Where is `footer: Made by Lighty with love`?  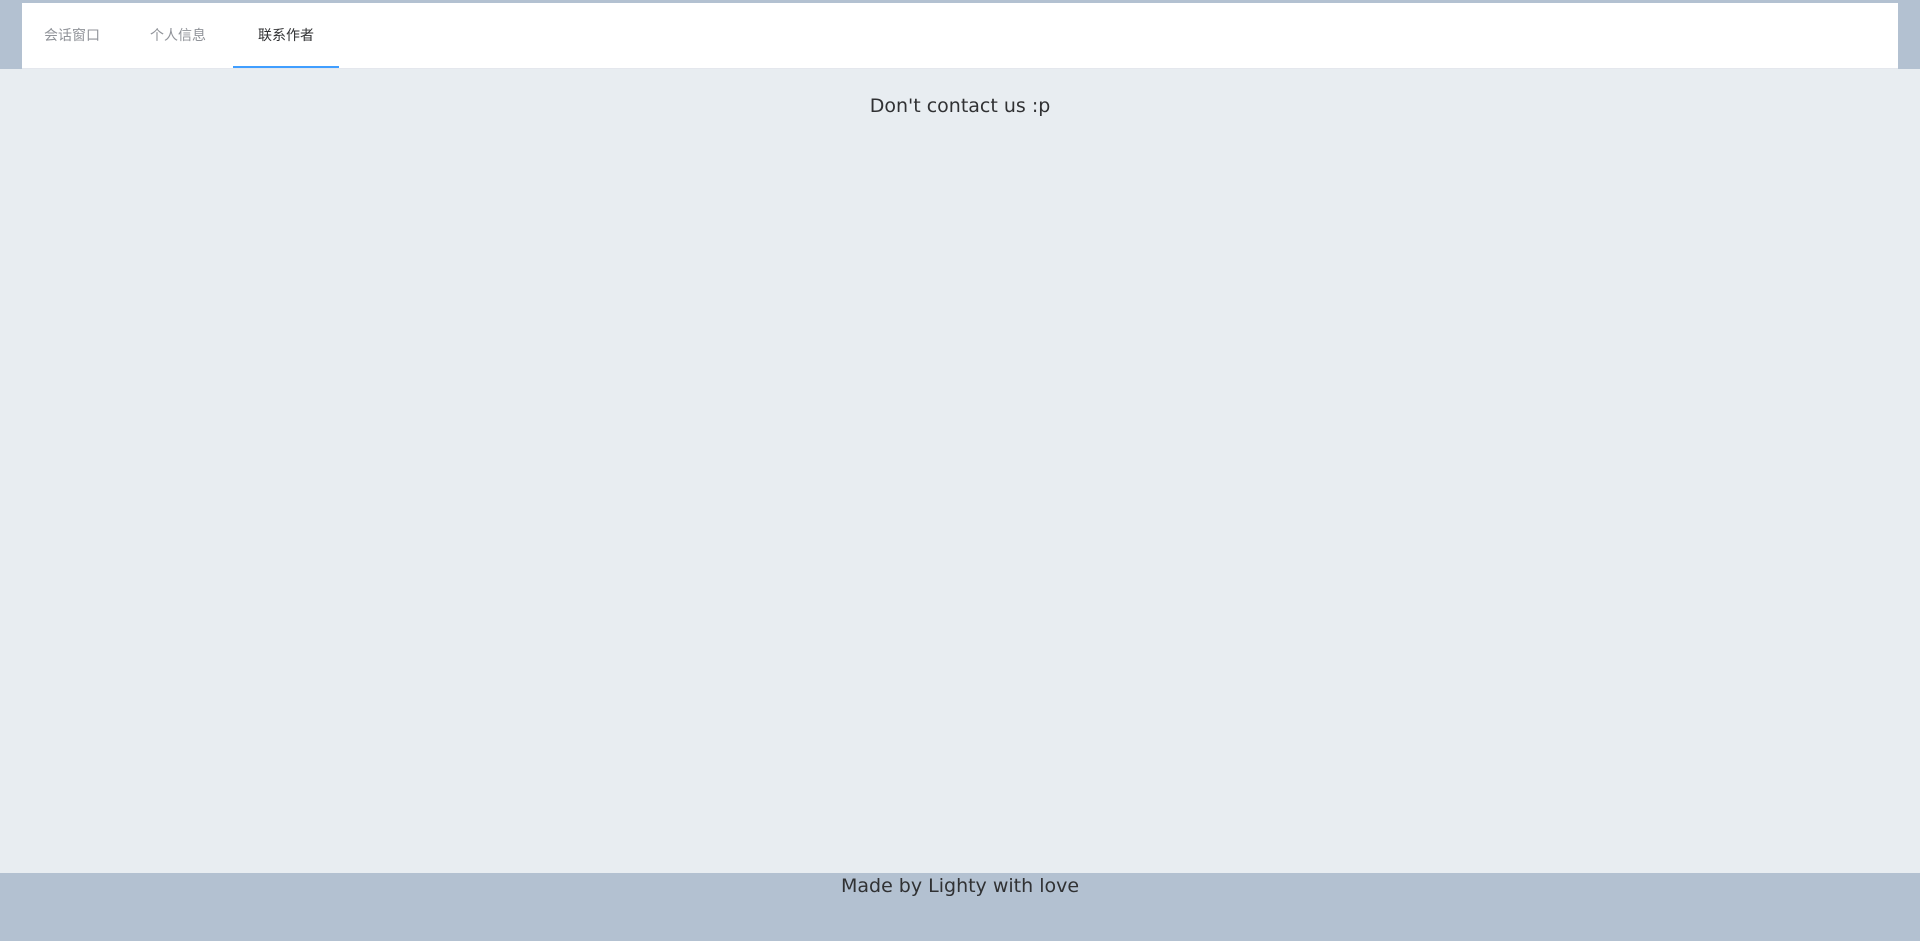
footer: Made by Lighty with love is located at coordinates (960, 907).